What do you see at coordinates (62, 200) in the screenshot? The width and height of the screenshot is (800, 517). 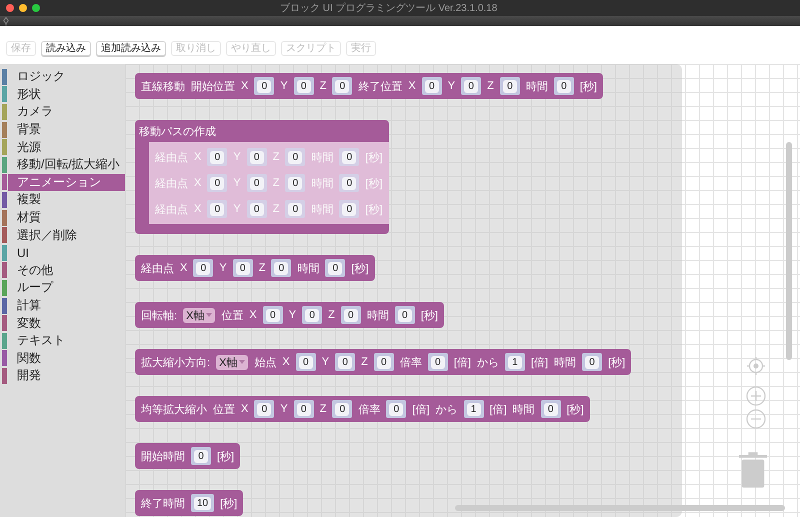 I see `category-item: 複製` at bounding box center [62, 200].